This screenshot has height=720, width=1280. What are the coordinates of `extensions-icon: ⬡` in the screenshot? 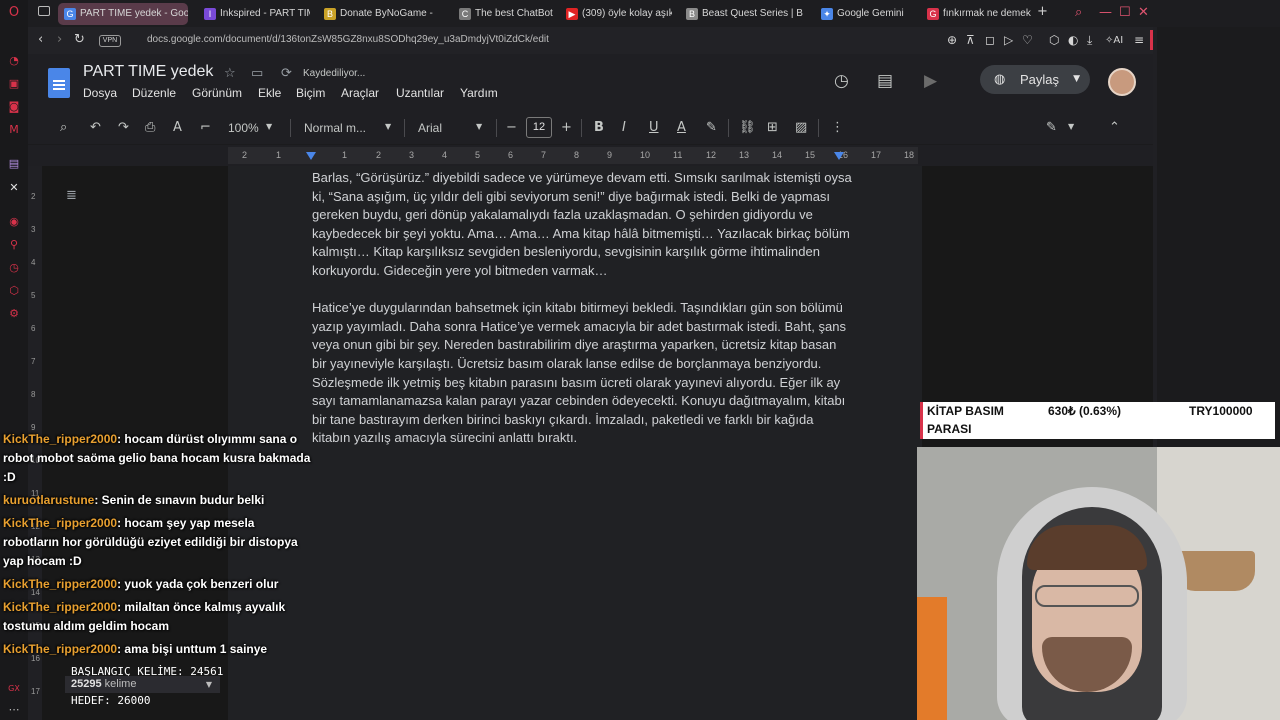 It's located at (1054, 40).